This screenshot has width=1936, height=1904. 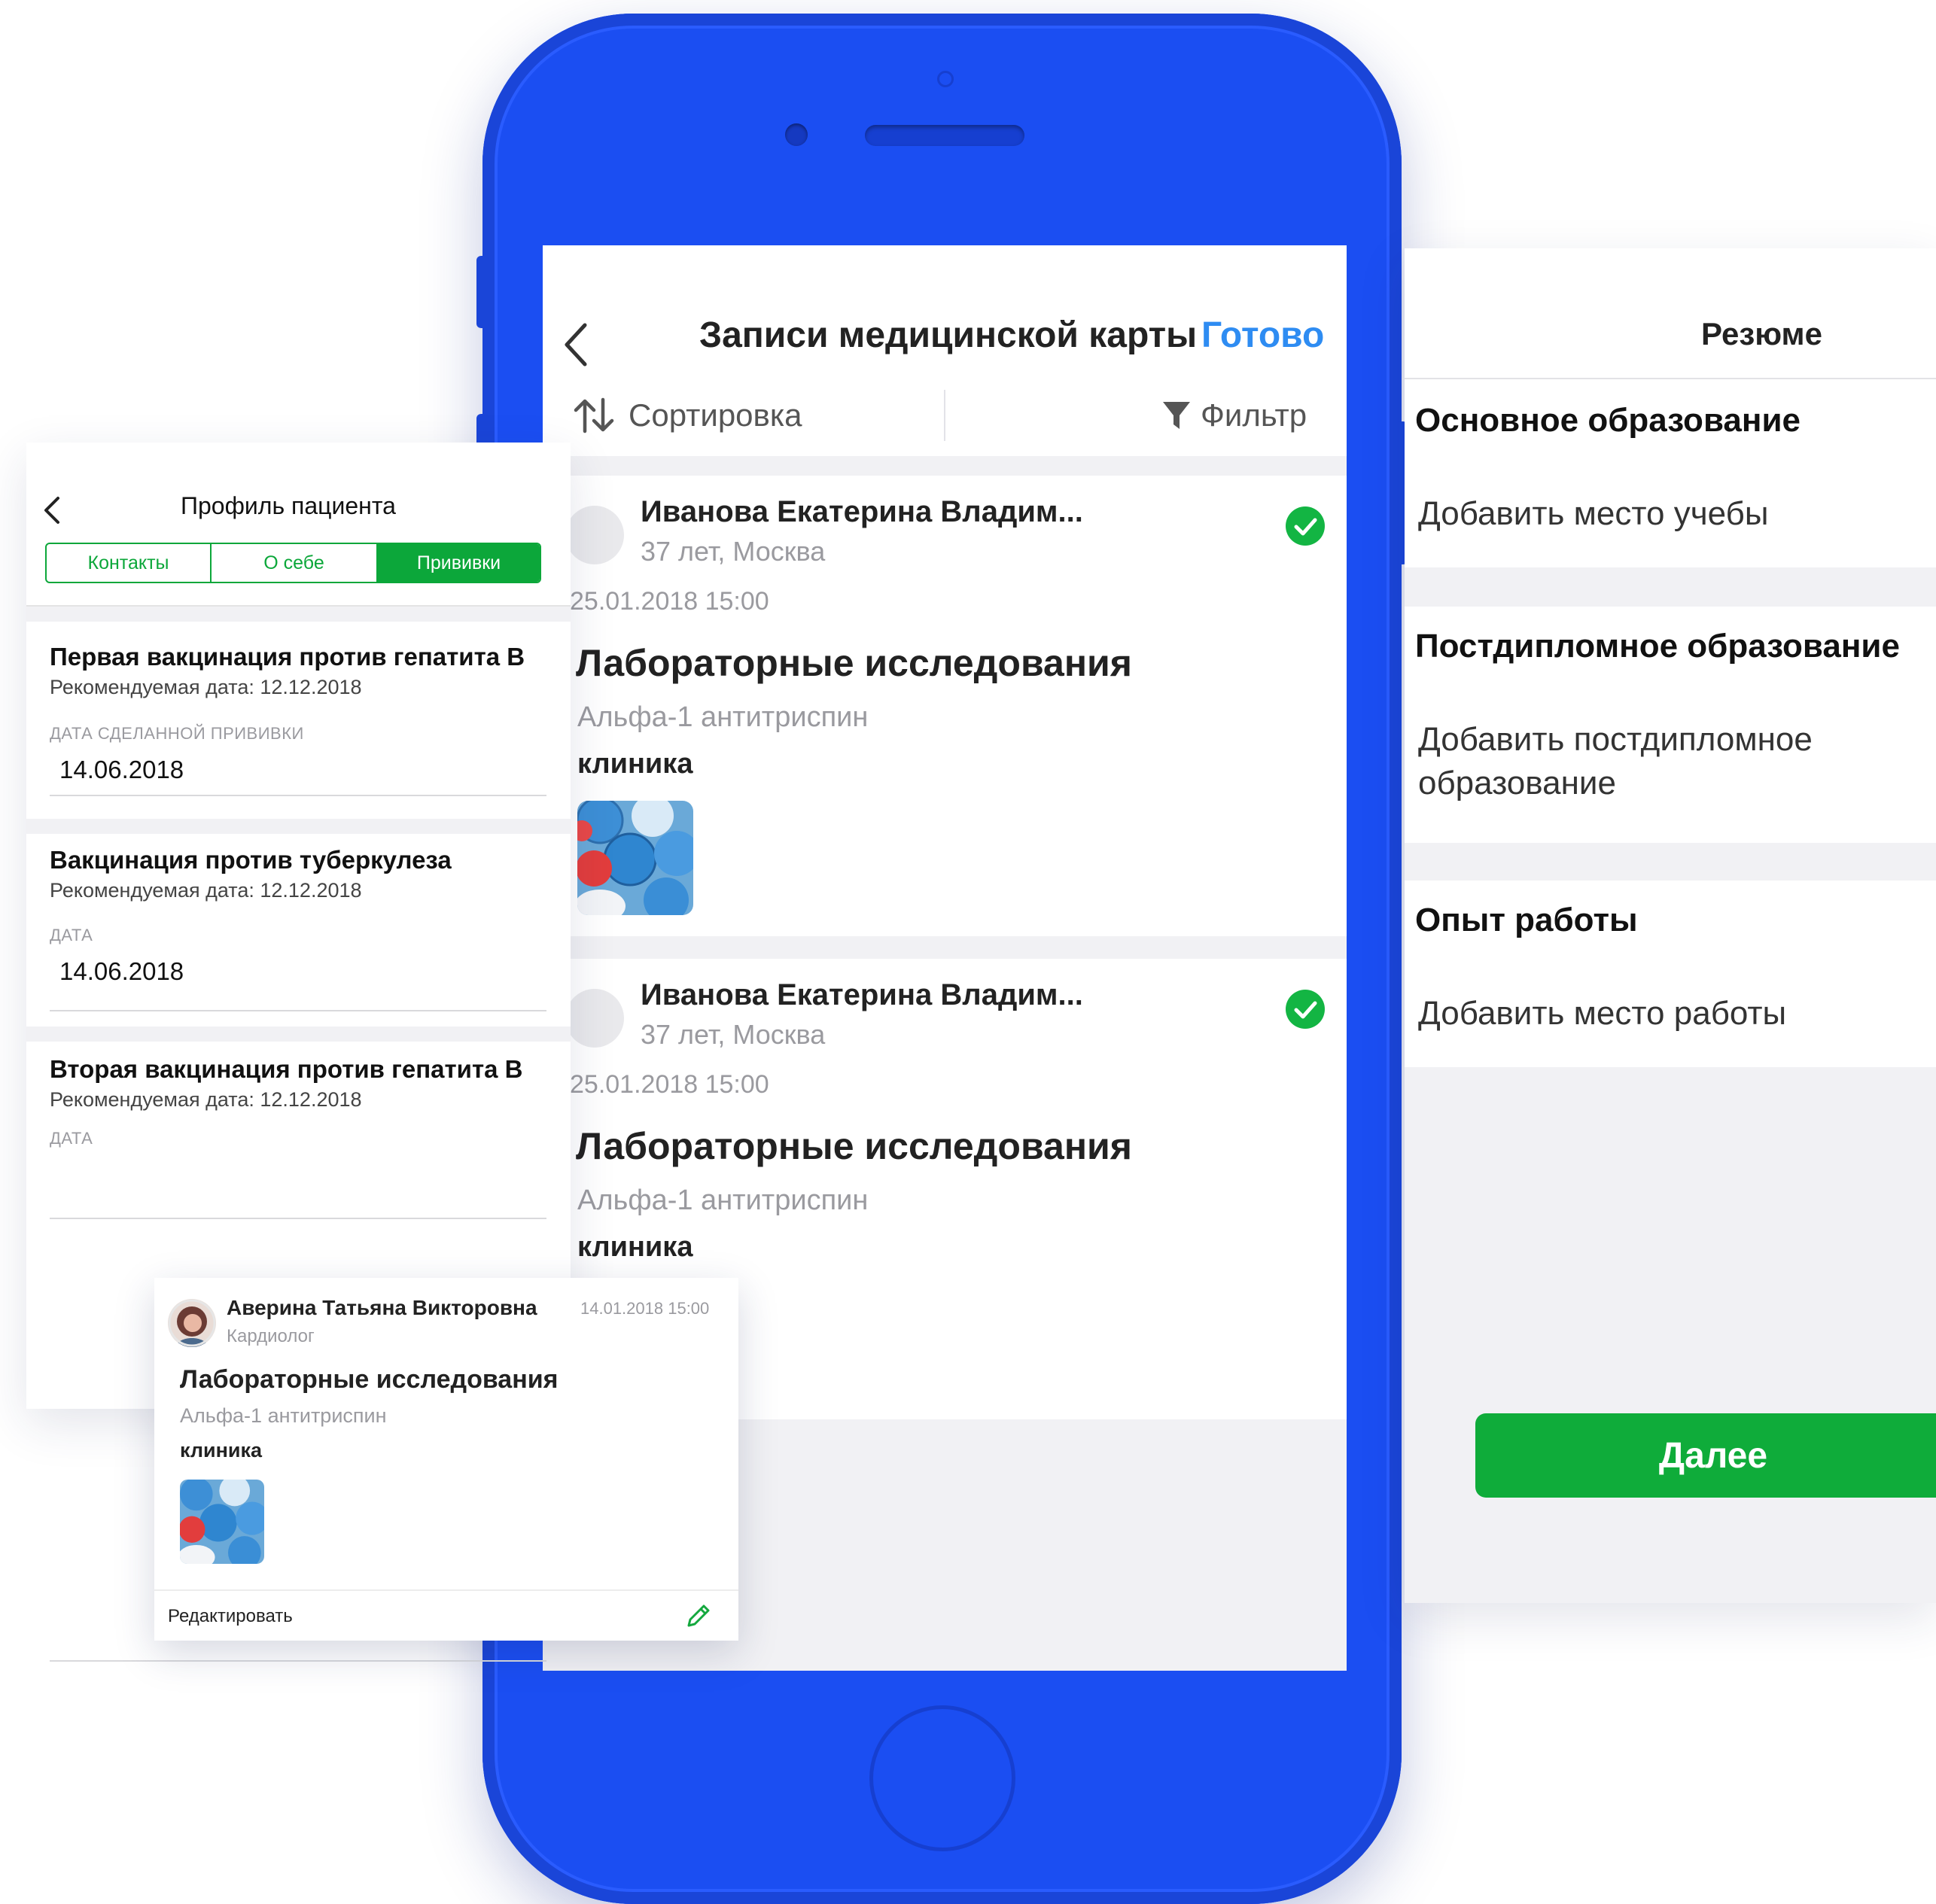 What do you see at coordinates (192, 1323) in the screenshot?
I see `avatar` at bounding box center [192, 1323].